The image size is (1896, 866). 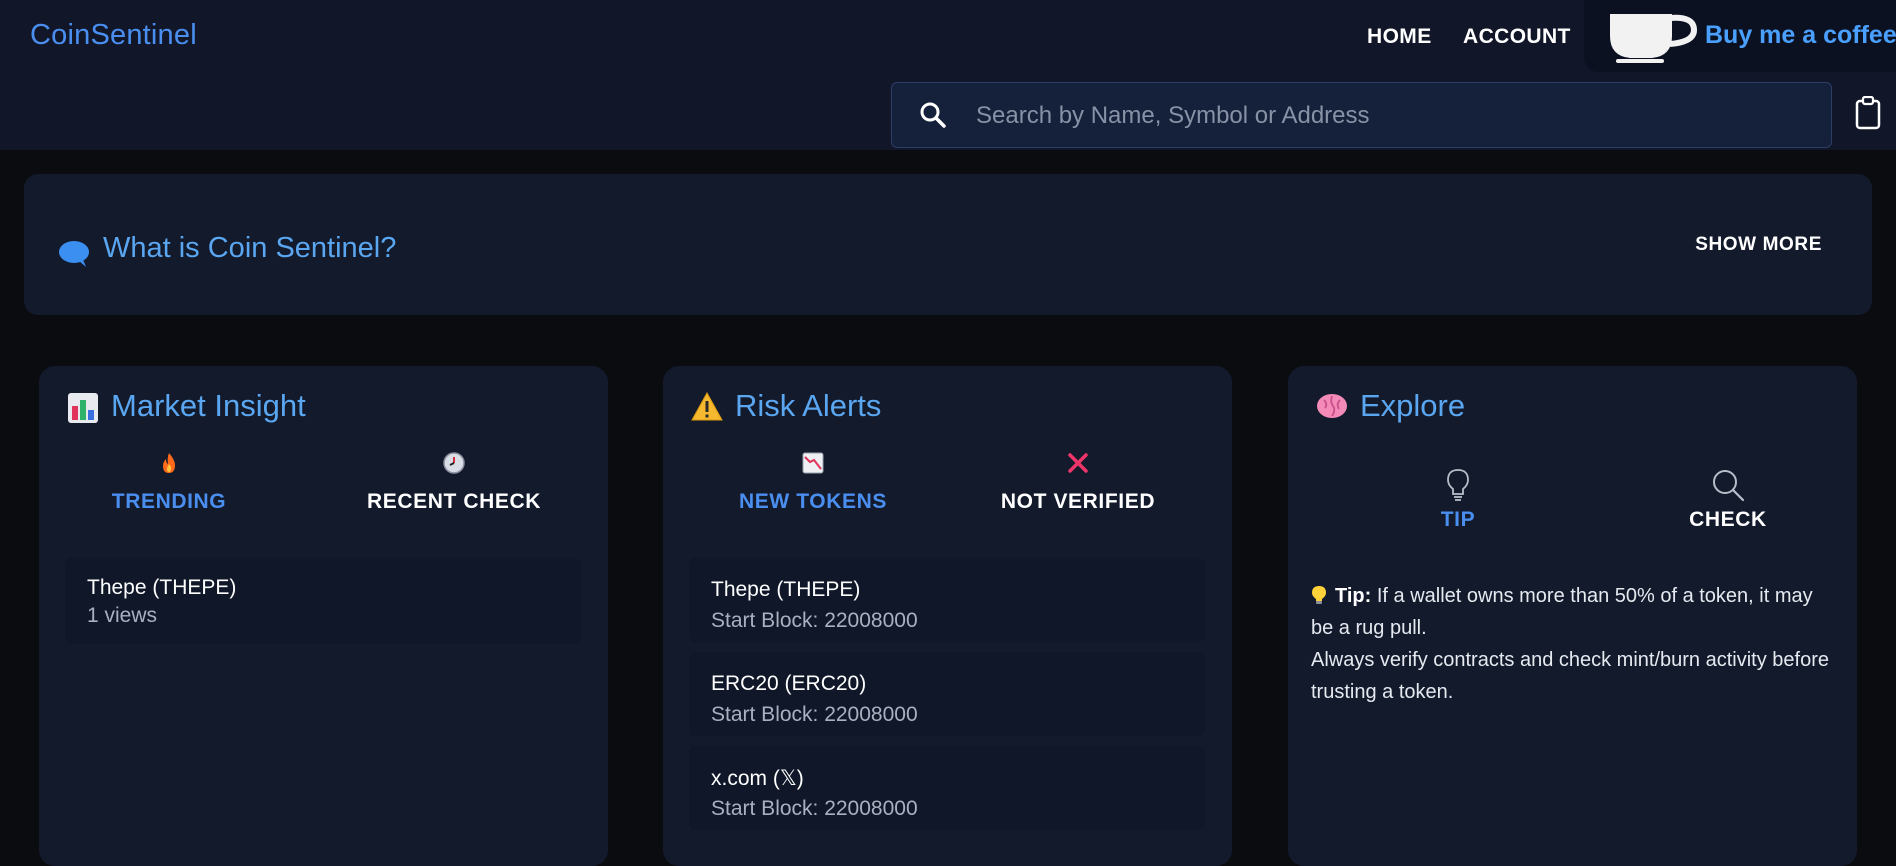 What do you see at coordinates (113, 35) in the screenshot?
I see `app-logo: CoinSentinel` at bounding box center [113, 35].